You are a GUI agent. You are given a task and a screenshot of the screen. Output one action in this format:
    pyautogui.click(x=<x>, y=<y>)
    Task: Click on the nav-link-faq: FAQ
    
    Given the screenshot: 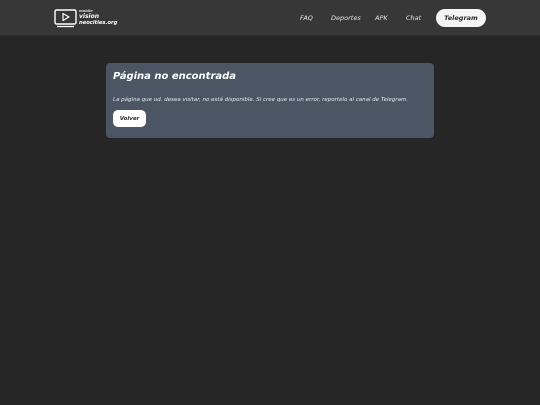 What is the action you would take?
    pyautogui.click(x=306, y=18)
    